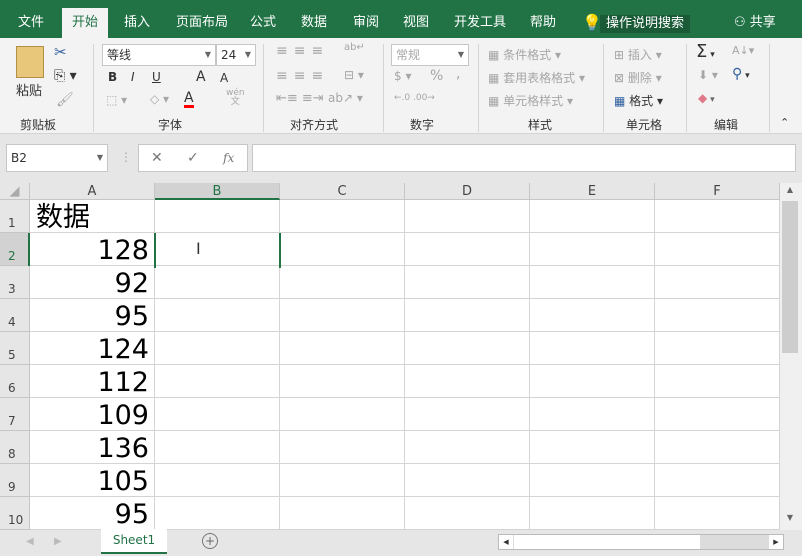 Image resolution: width=802 pixels, height=556 pixels. Describe the element at coordinates (524, 158) in the screenshot. I see `formula-input` at that location.